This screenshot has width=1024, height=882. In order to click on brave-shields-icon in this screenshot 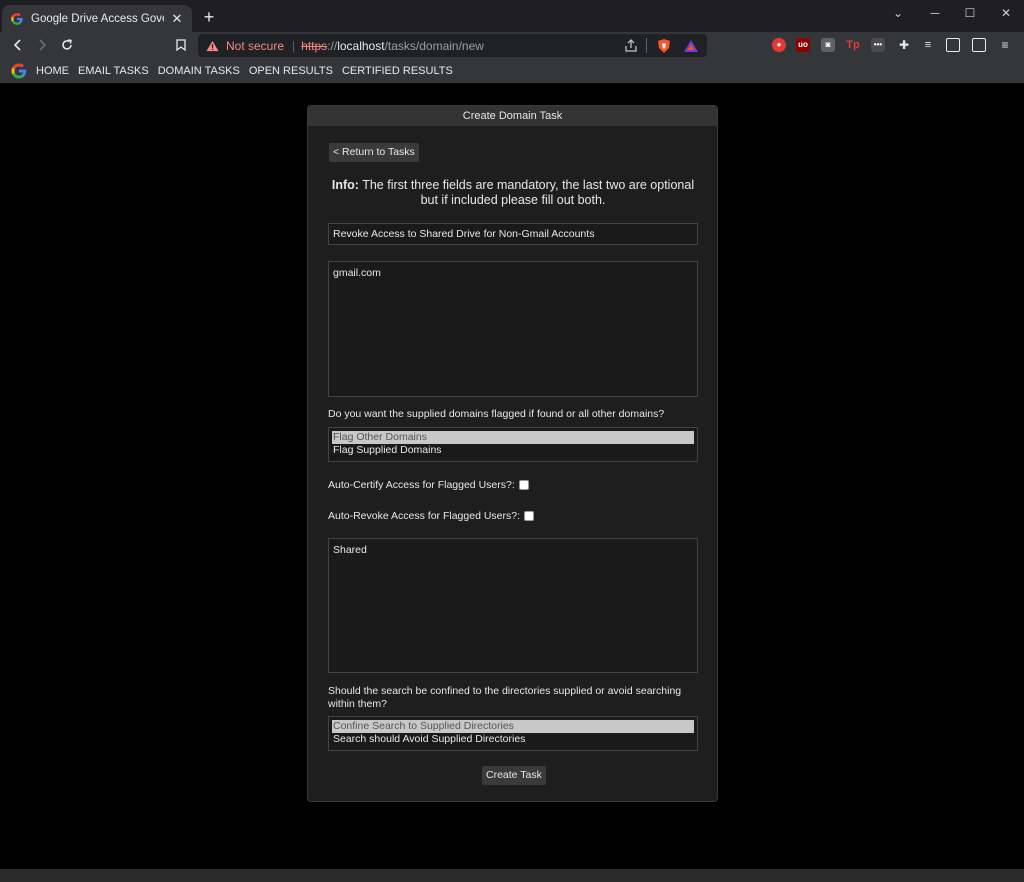, I will do `click(664, 46)`.